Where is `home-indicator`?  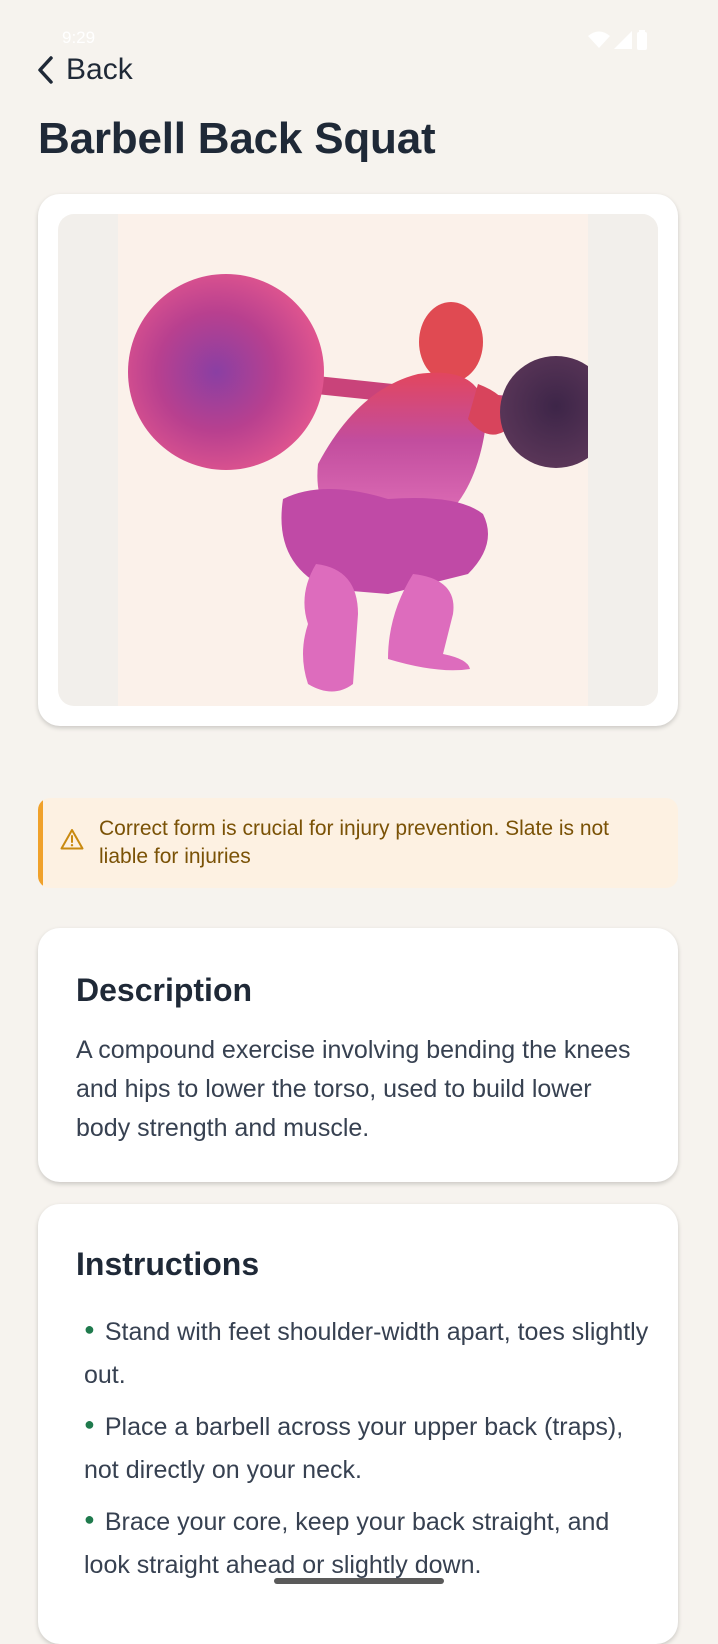 home-indicator is located at coordinates (359, 1581).